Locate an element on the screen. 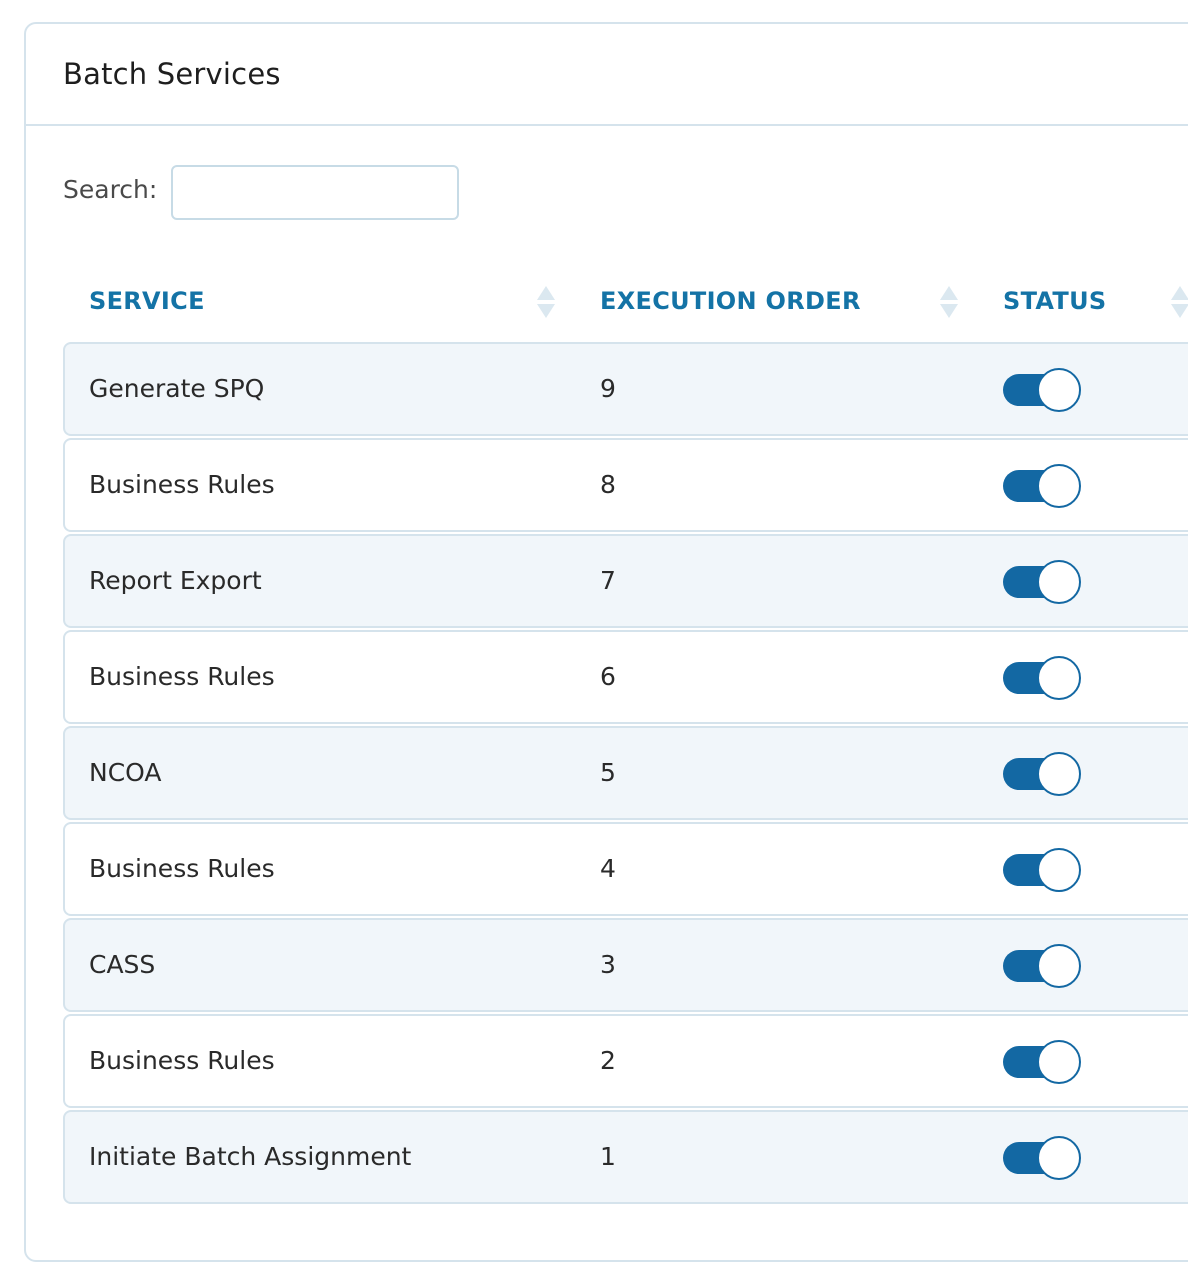  column-header-execution-order: EXECUTION ORDER is located at coordinates (730, 301).